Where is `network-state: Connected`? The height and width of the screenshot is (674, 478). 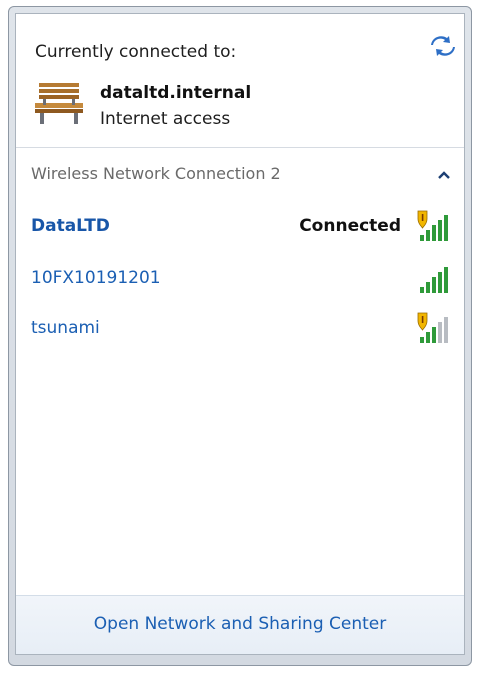 network-state: Connected is located at coordinates (350, 226).